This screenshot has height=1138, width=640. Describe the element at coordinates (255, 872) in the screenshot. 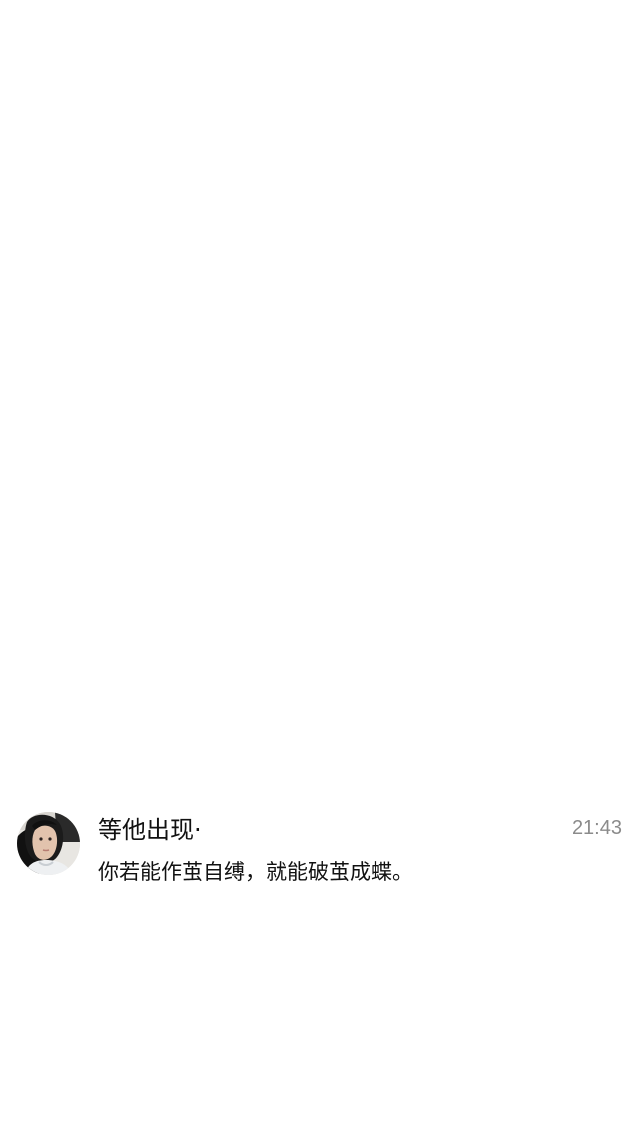

I see `message-preview: 你若能作茧自缚，就能破茧成蝶。` at that location.